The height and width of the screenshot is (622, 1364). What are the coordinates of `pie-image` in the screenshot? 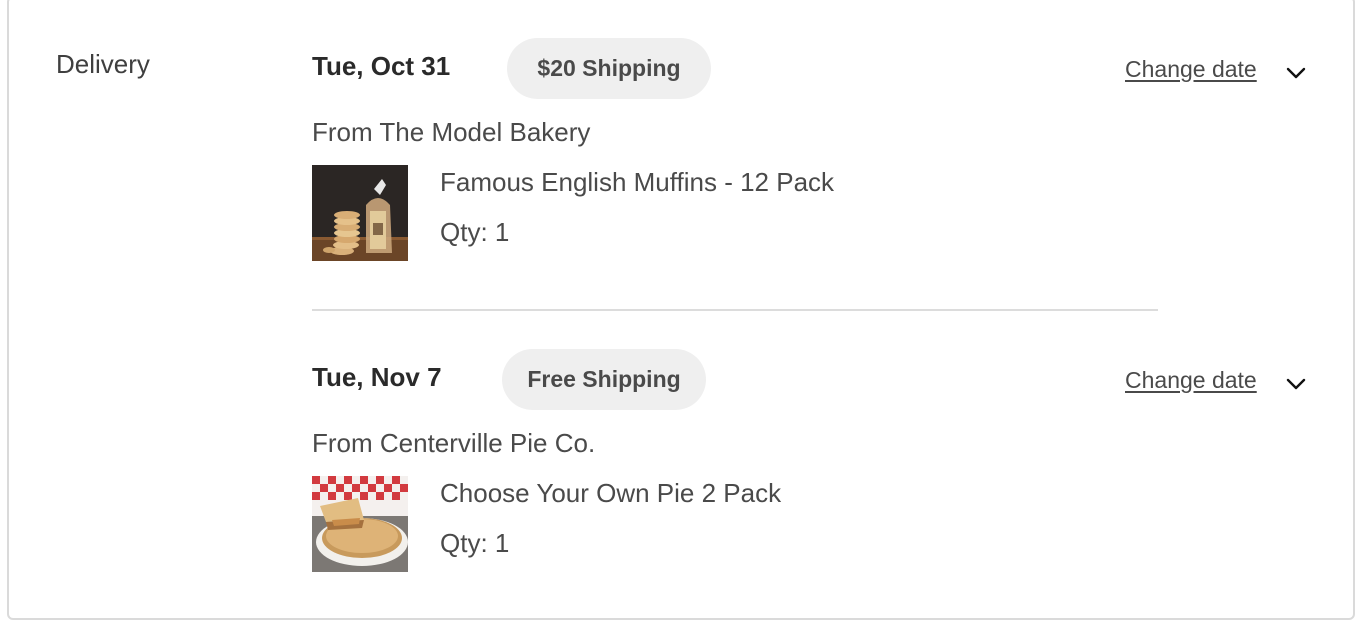 It's located at (360, 524).